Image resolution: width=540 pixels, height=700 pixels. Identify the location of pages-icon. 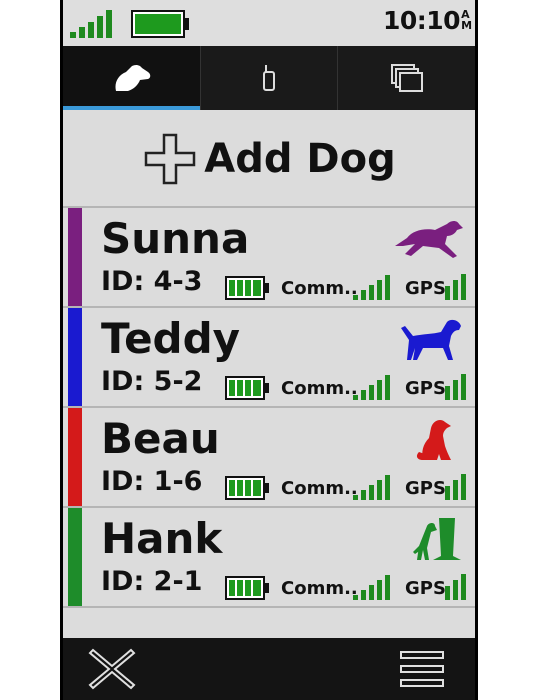
(406, 78).